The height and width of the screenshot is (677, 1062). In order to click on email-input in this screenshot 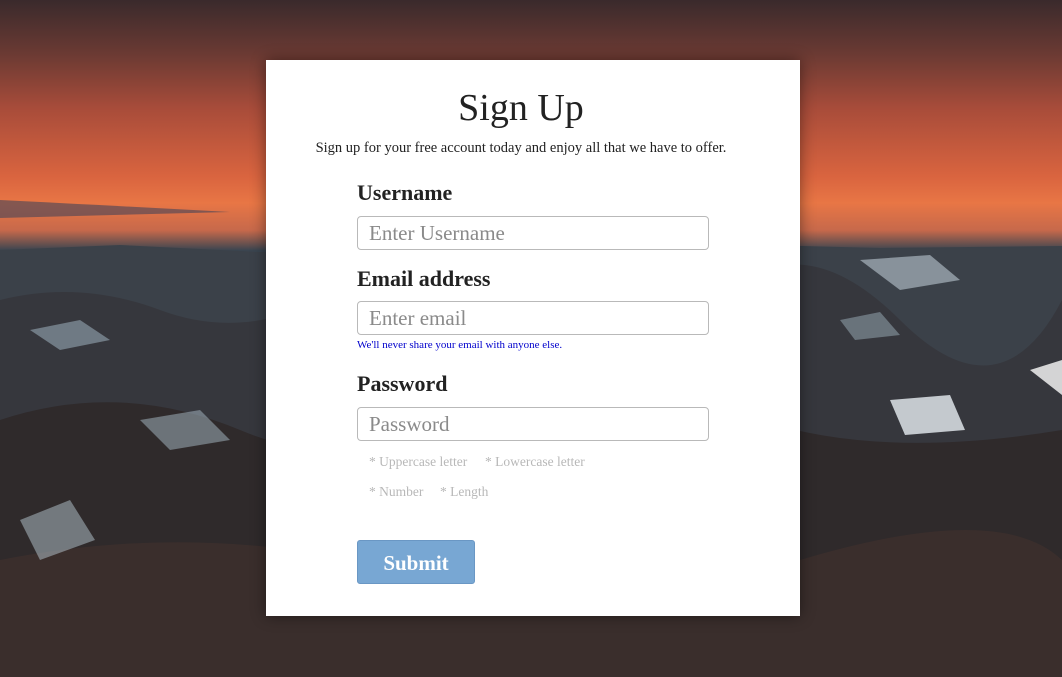, I will do `click(533, 318)`.